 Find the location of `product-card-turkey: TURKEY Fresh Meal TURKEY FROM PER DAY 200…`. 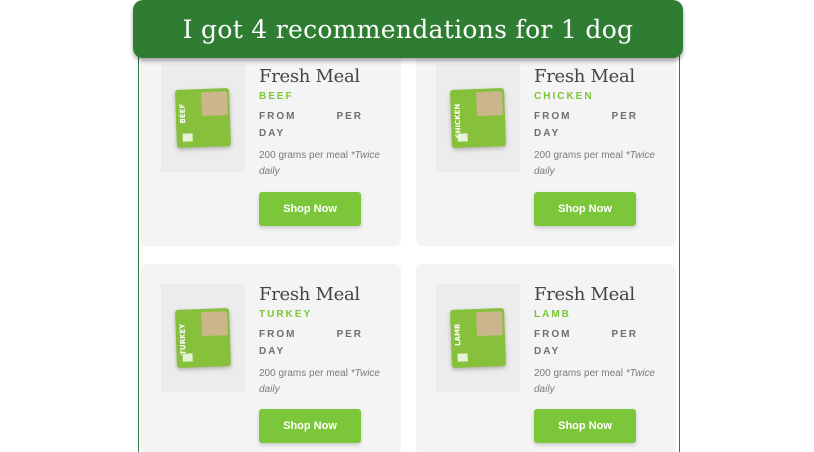

product-card-turkey: TURKEY Fresh Meal TURKEY FROM PER DAY 200… is located at coordinates (271, 358).